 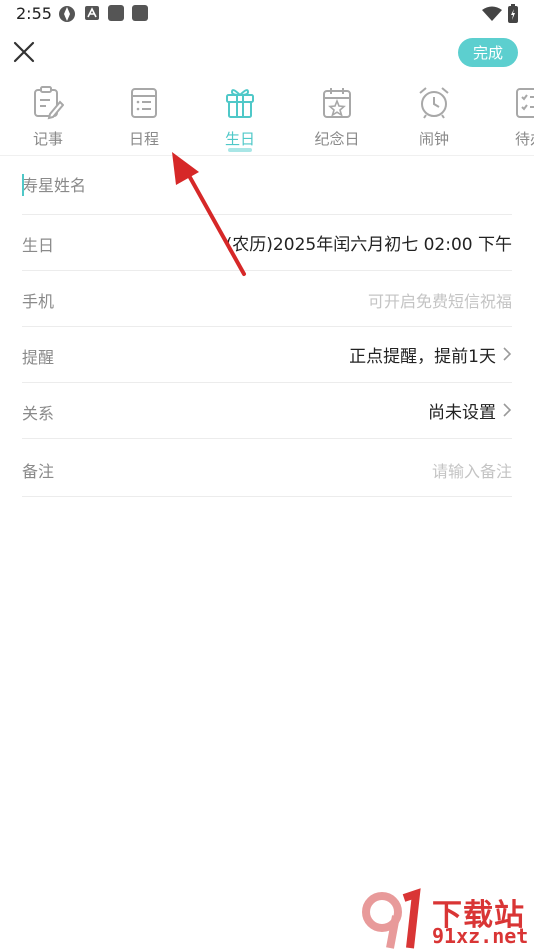 I want to click on relation-row: 关系 尚未设置, so click(x=267, y=410).